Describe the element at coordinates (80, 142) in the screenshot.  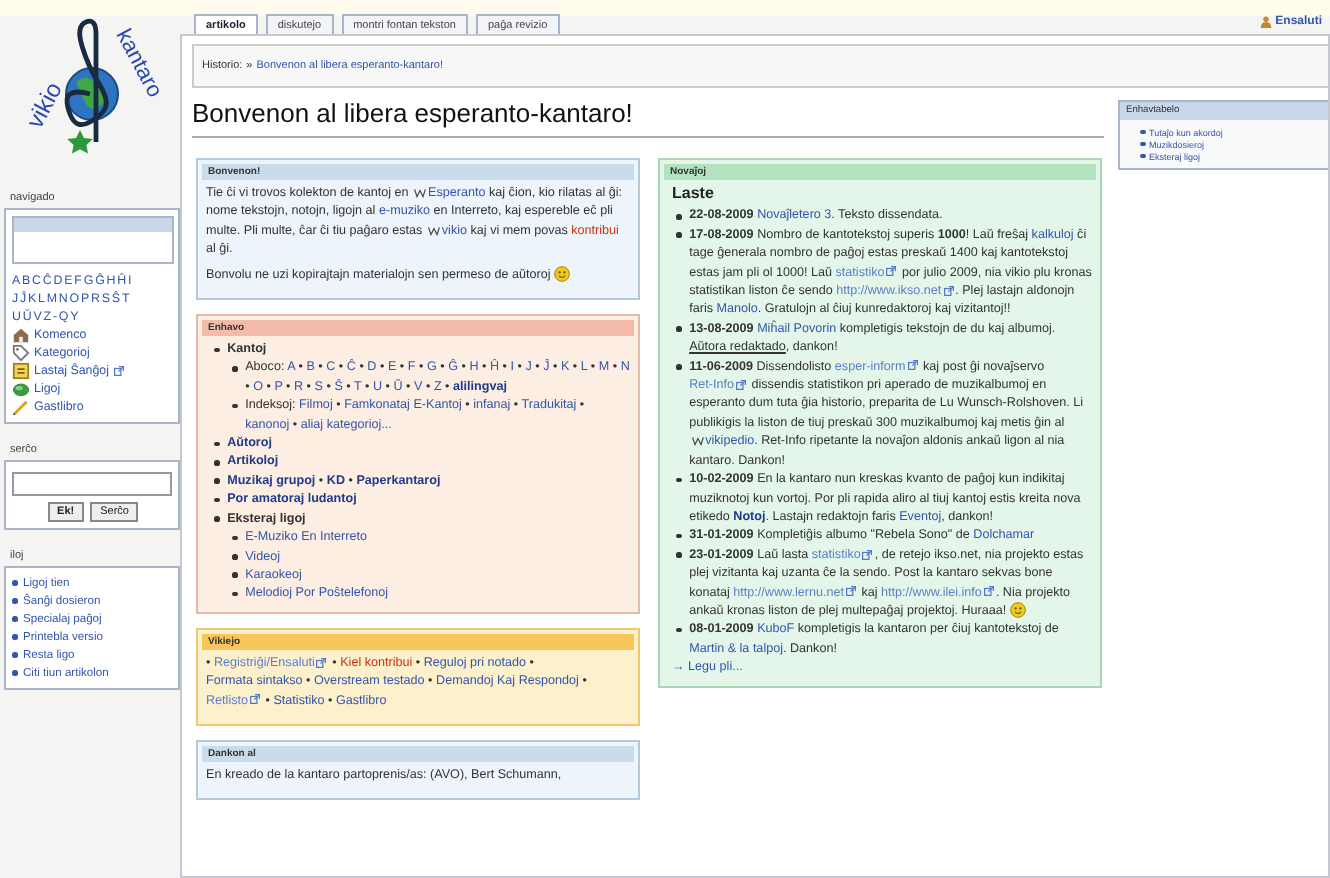
I see `star-icon` at that location.